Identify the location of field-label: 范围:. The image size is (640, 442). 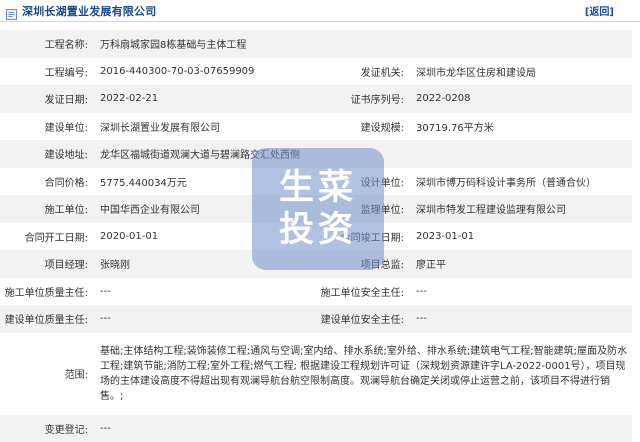
(47, 374).